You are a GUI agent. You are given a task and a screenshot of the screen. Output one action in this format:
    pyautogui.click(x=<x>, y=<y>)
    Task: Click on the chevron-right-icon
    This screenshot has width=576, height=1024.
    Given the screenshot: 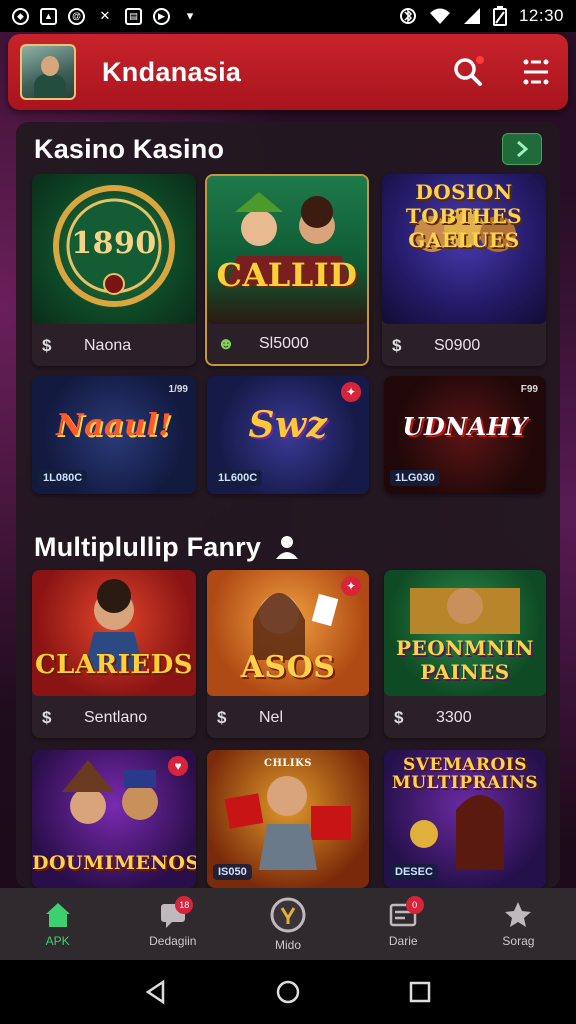 What is the action you would take?
    pyautogui.click(x=523, y=149)
    